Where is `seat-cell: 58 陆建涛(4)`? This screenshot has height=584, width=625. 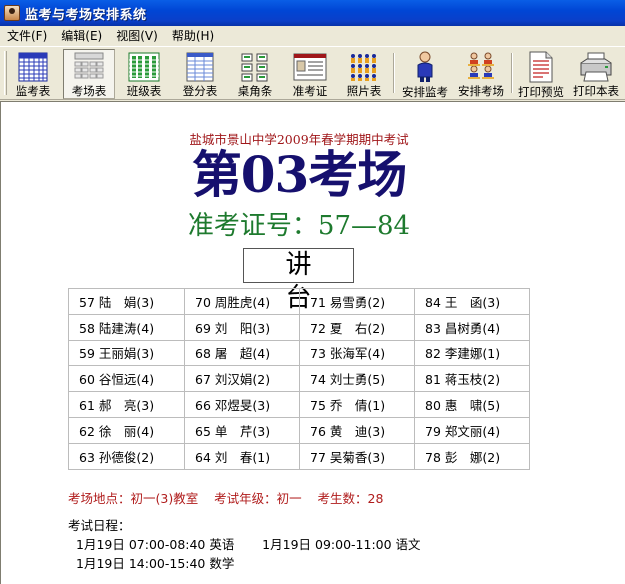
seat-cell: 58 陆建涛(4) is located at coordinates (126, 327).